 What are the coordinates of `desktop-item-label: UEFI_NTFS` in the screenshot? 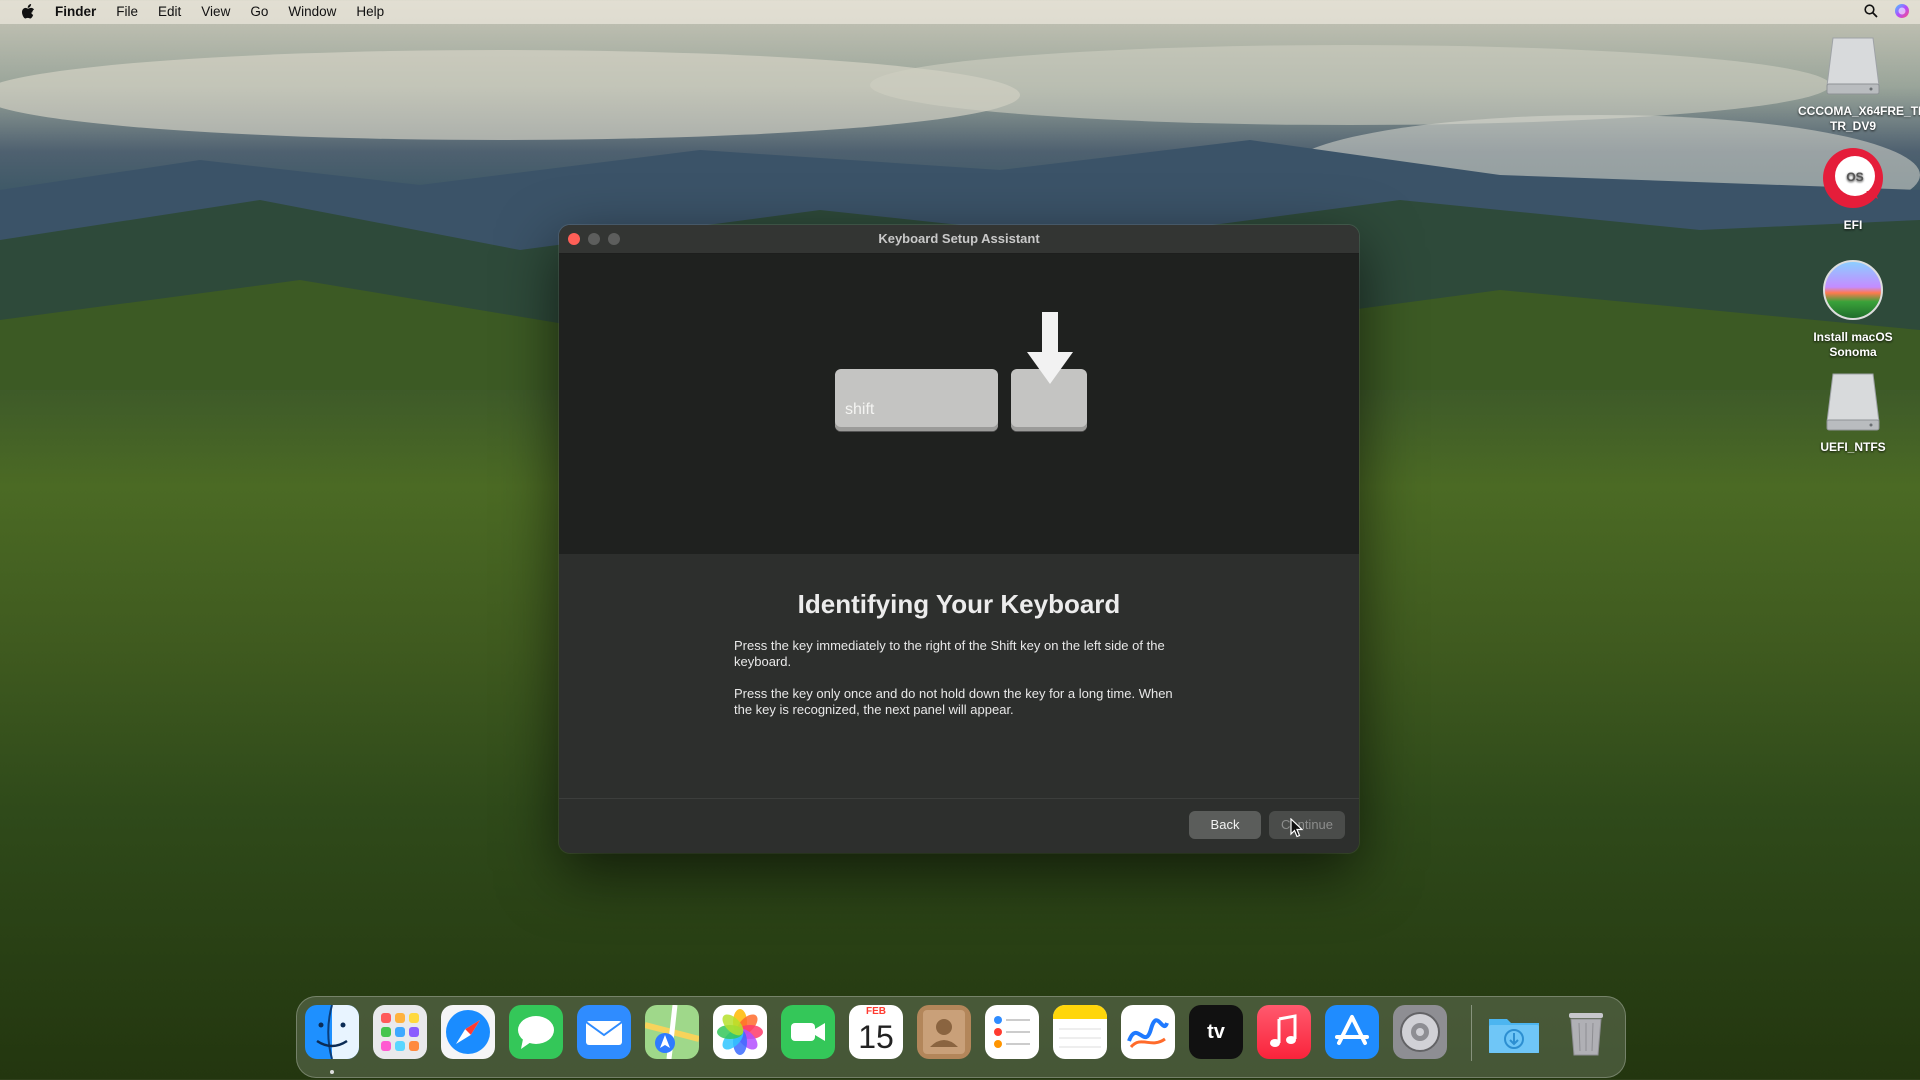 It's located at (1853, 447).